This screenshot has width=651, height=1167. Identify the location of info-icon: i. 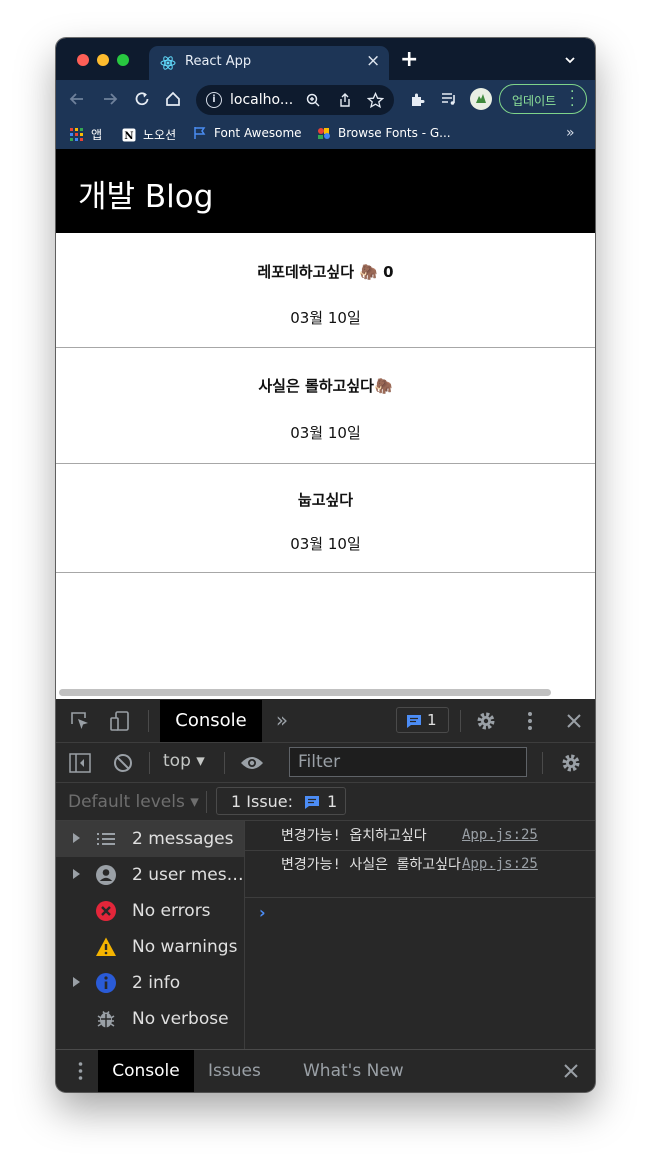
(214, 100).